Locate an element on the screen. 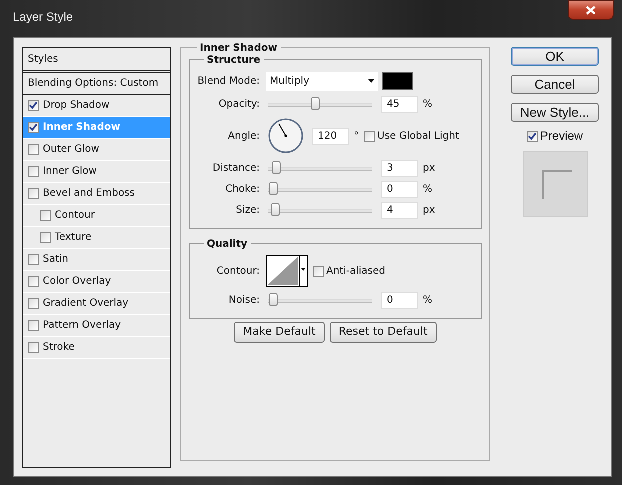  list-item: Gradient Overlay is located at coordinates (96, 304).